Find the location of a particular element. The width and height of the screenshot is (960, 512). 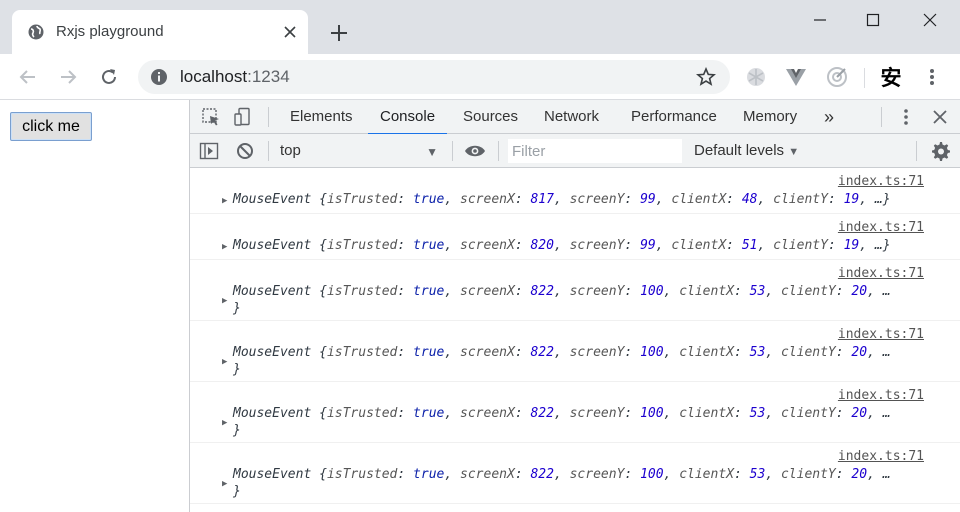

tab-memory: Memory is located at coordinates (770, 117).